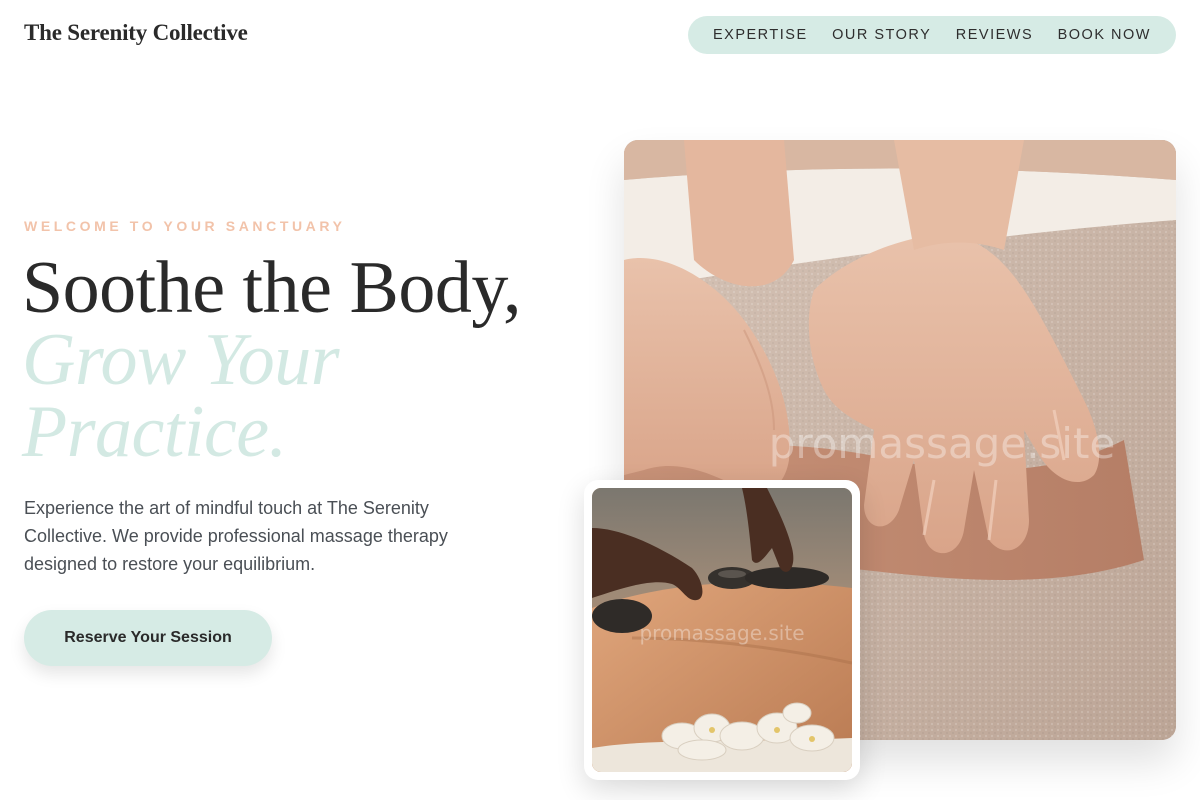  What do you see at coordinates (136, 33) in the screenshot?
I see `brand-logo: The Serenity Collective` at bounding box center [136, 33].